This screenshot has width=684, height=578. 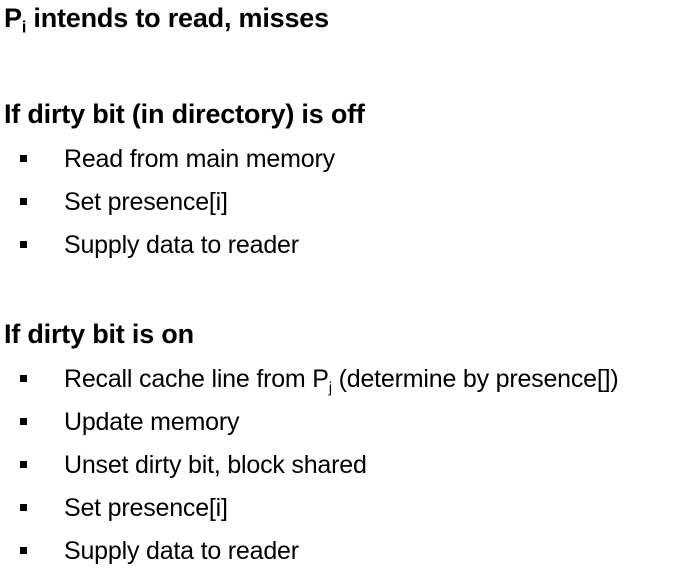 What do you see at coordinates (199, 159) in the screenshot?
I see `list-item-text: Read from main memory` at bounding box center [199, 159].